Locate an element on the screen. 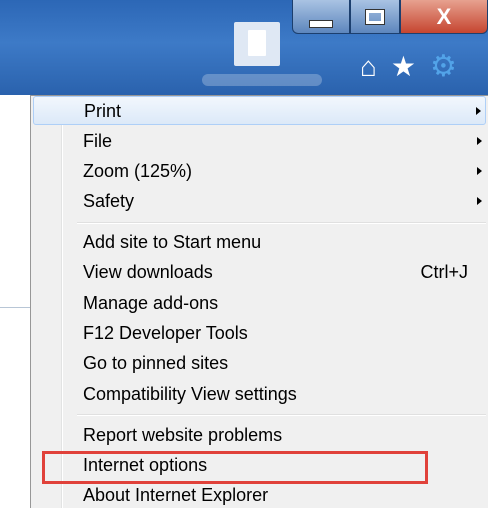 The height and width of the screenshot is (510, 488). menu-item-label: Compatibility View settings is located at coordinates (190, 394).